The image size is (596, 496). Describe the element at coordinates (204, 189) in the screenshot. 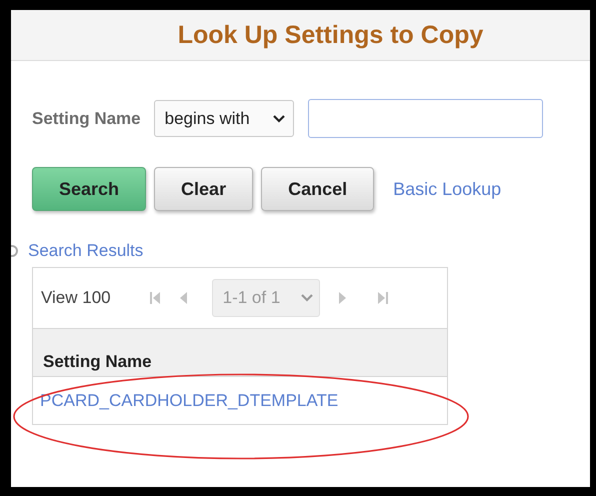

I see `secondary-button: Clear` at that location.